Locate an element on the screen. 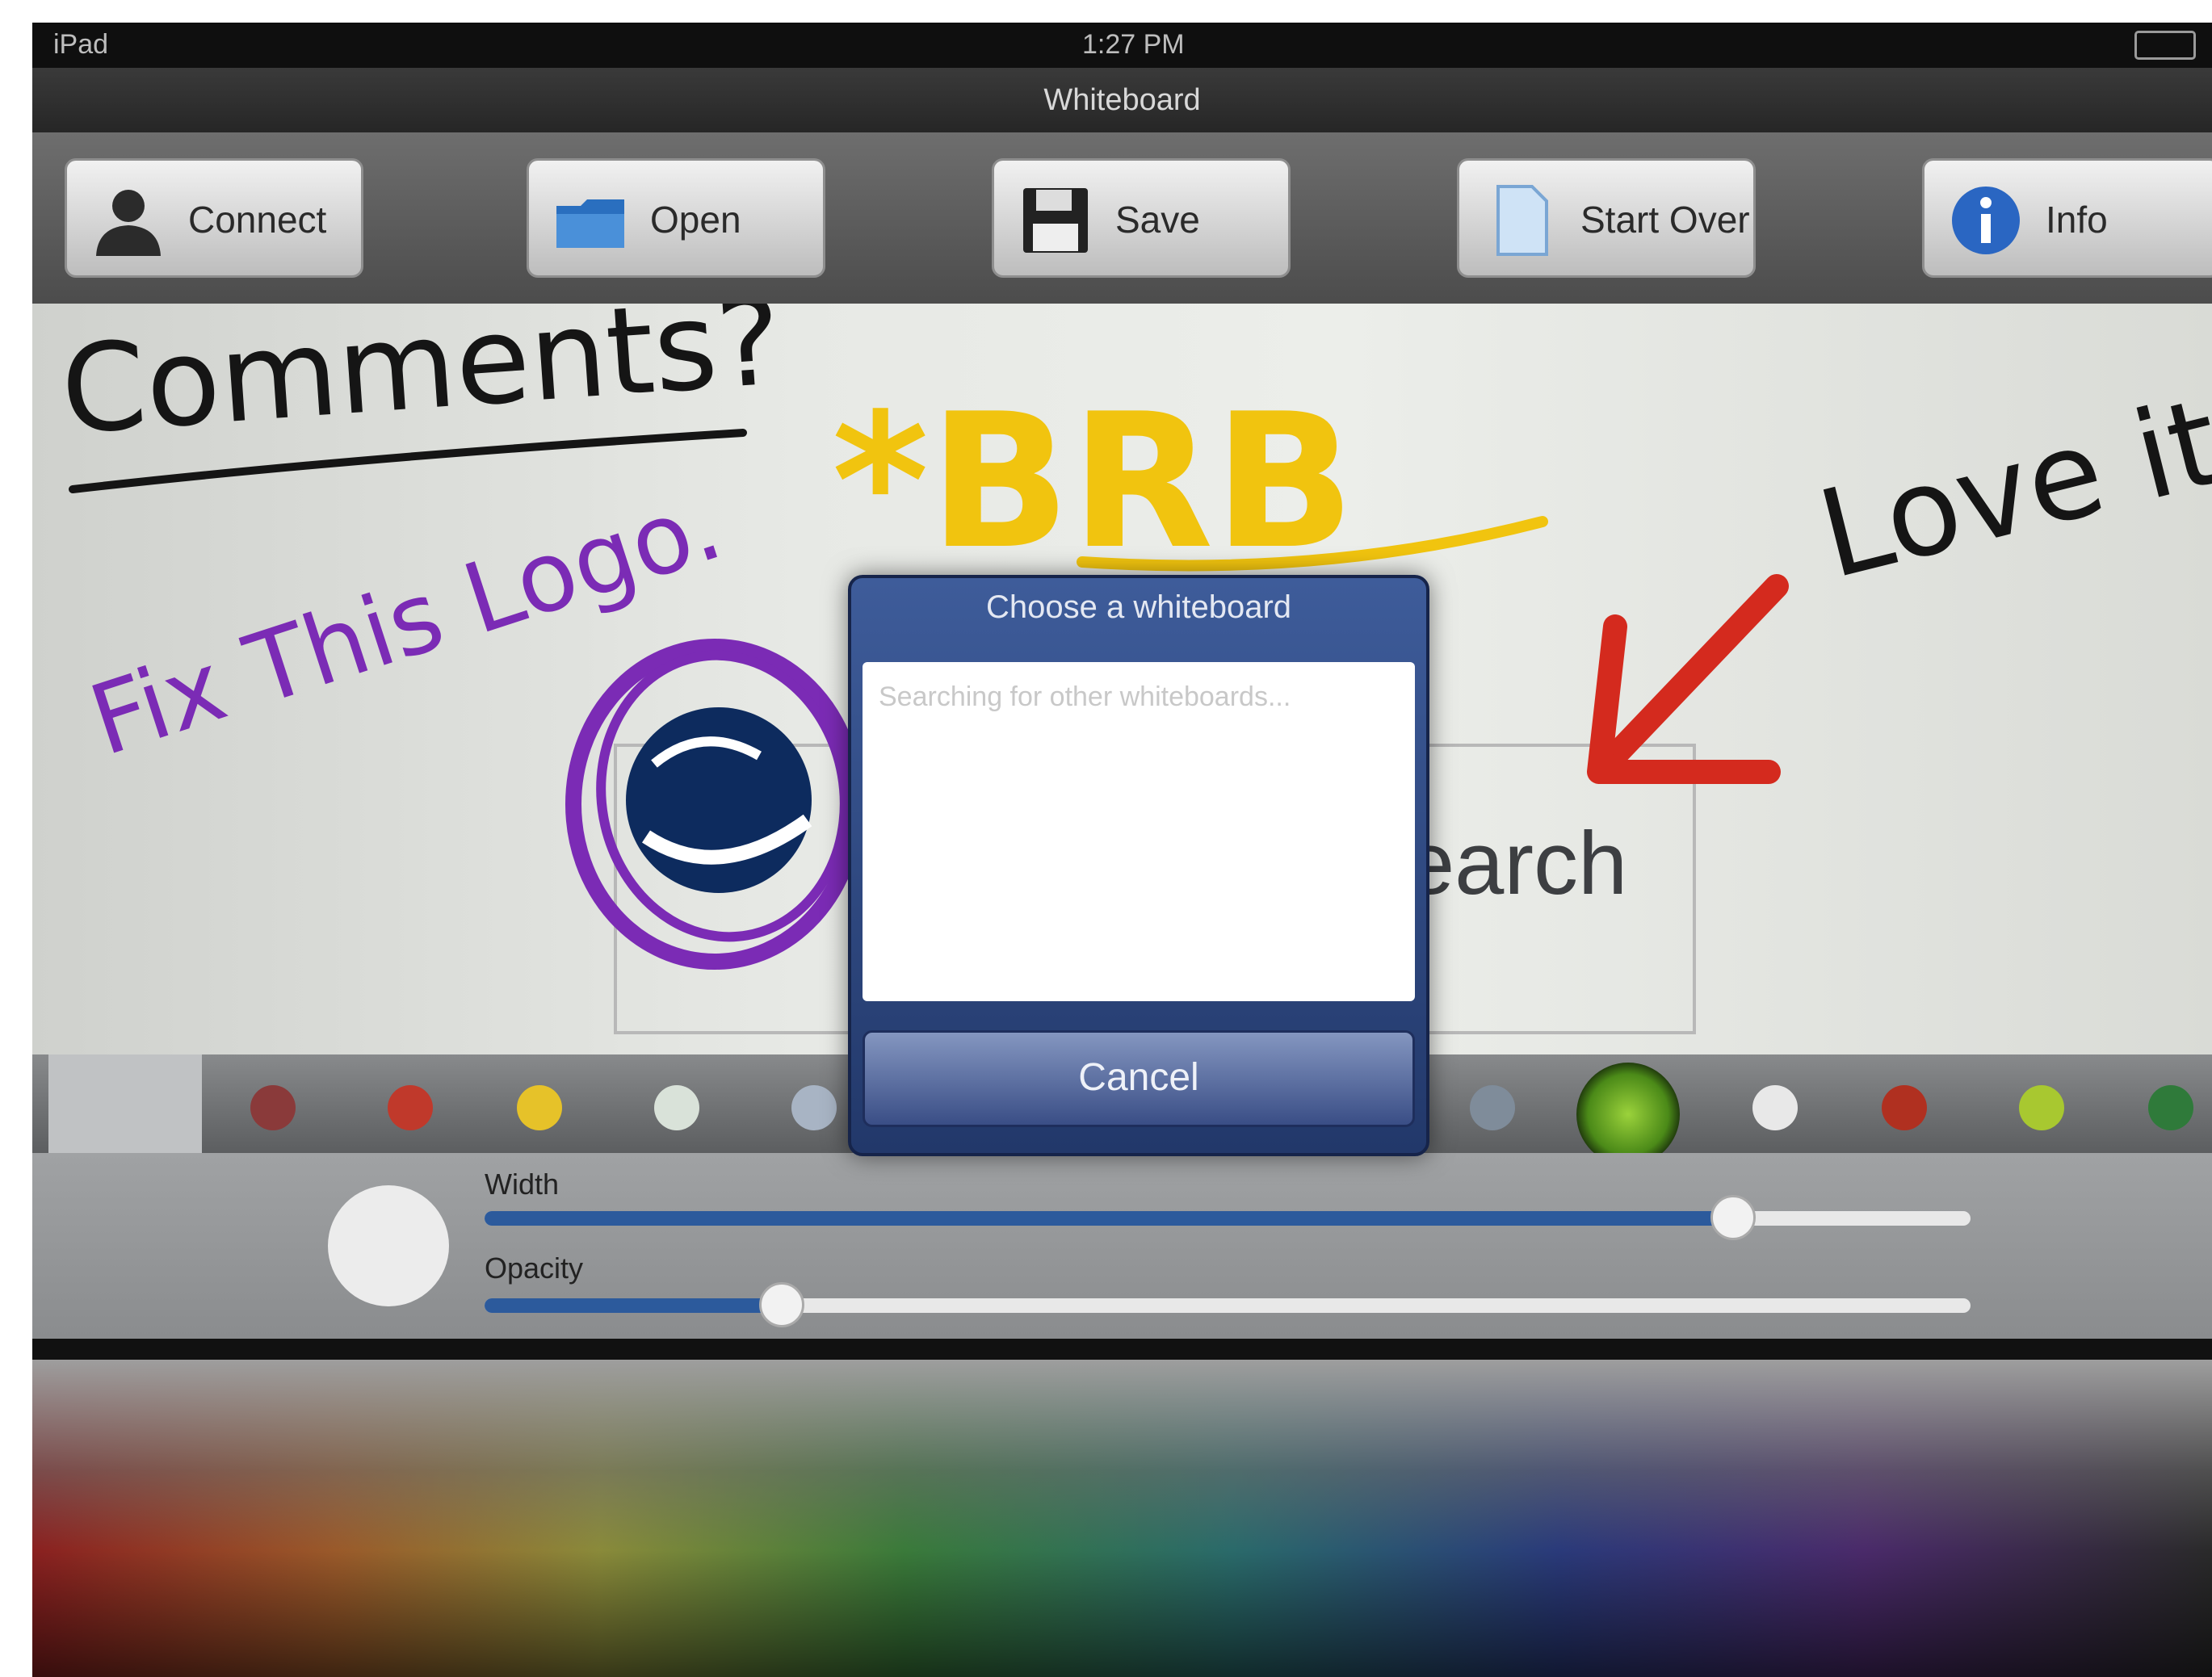  person-icon is located at coordinates (129, 223).